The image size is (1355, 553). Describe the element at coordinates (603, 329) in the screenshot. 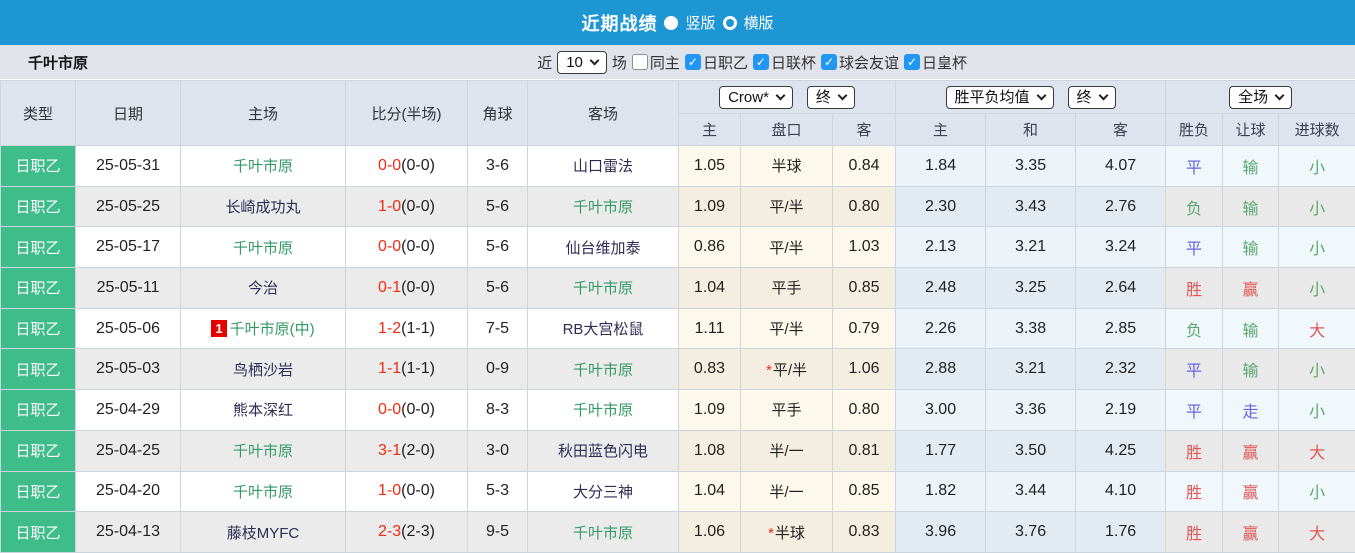

I see `away-team-name: RB大宫松鼠` at that location.